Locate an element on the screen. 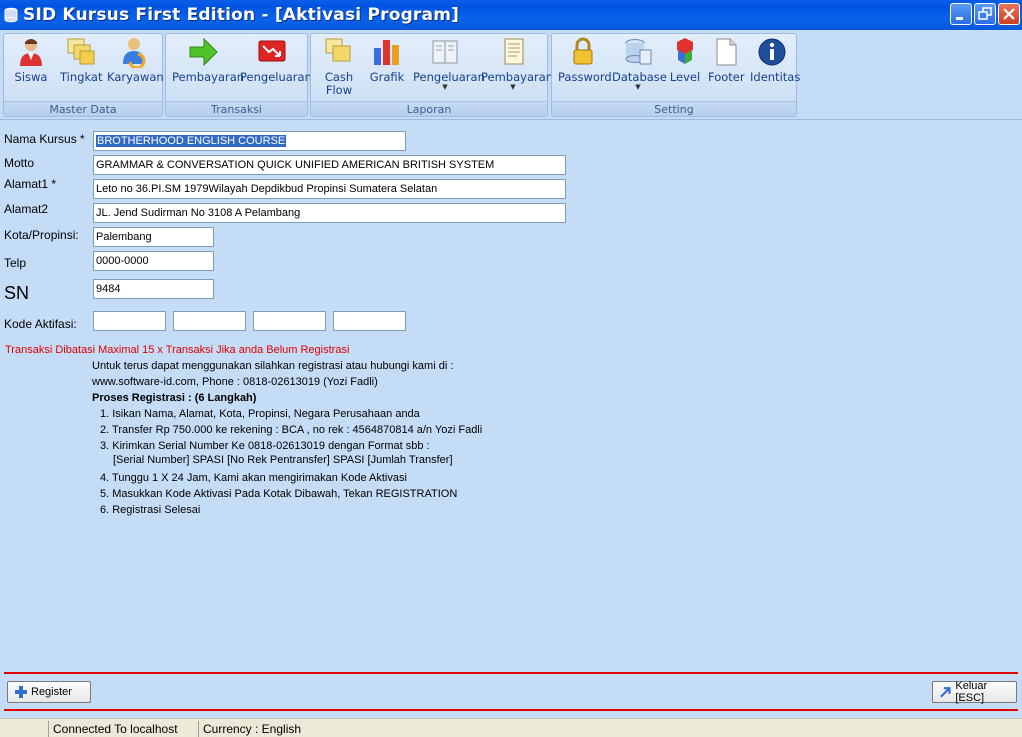 This screenshot has width=1022, height=737. registration-heading: Proses Registrasi : (6 Langkah) is located at coordinates (174, 398).